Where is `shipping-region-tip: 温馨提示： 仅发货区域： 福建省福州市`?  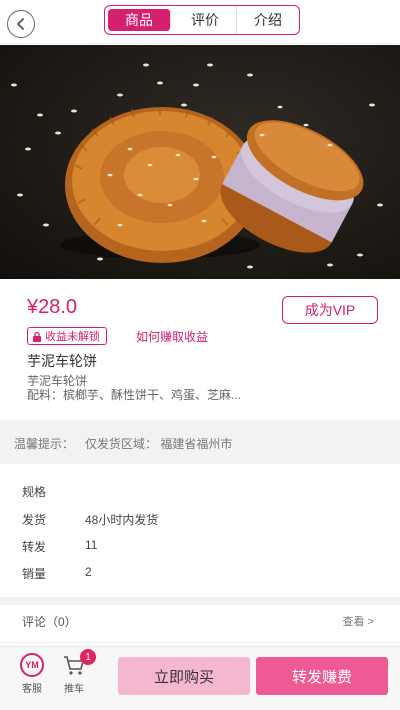
shipping-region-tip: 温馨提示： 仅发货区域： 福建省福州市 is located at coordinates (200, 442).